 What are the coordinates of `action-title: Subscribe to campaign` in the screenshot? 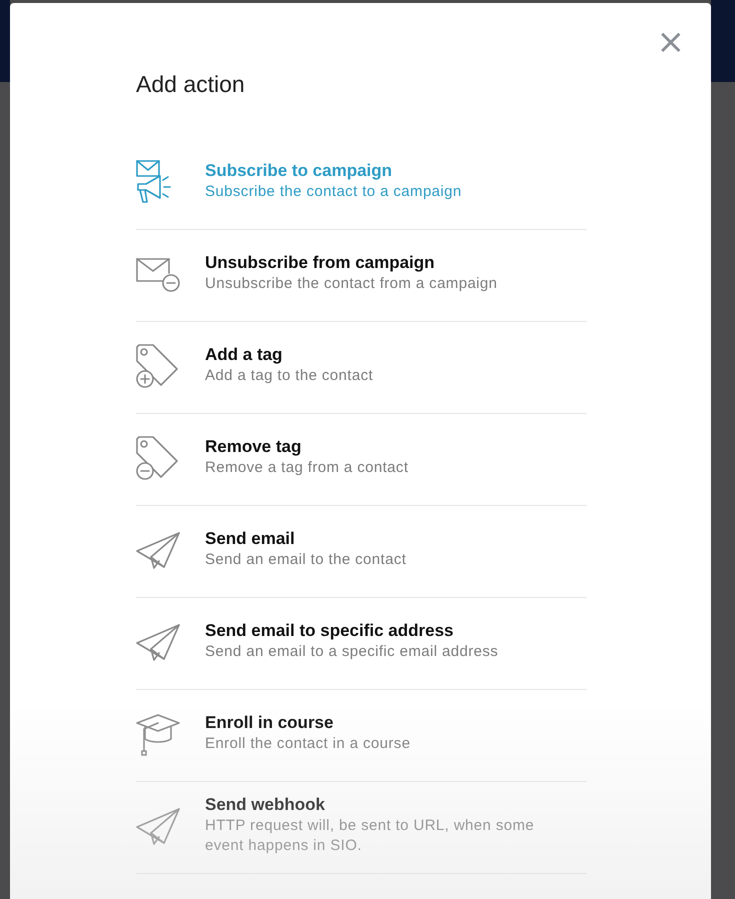 It's located at (299, 171).